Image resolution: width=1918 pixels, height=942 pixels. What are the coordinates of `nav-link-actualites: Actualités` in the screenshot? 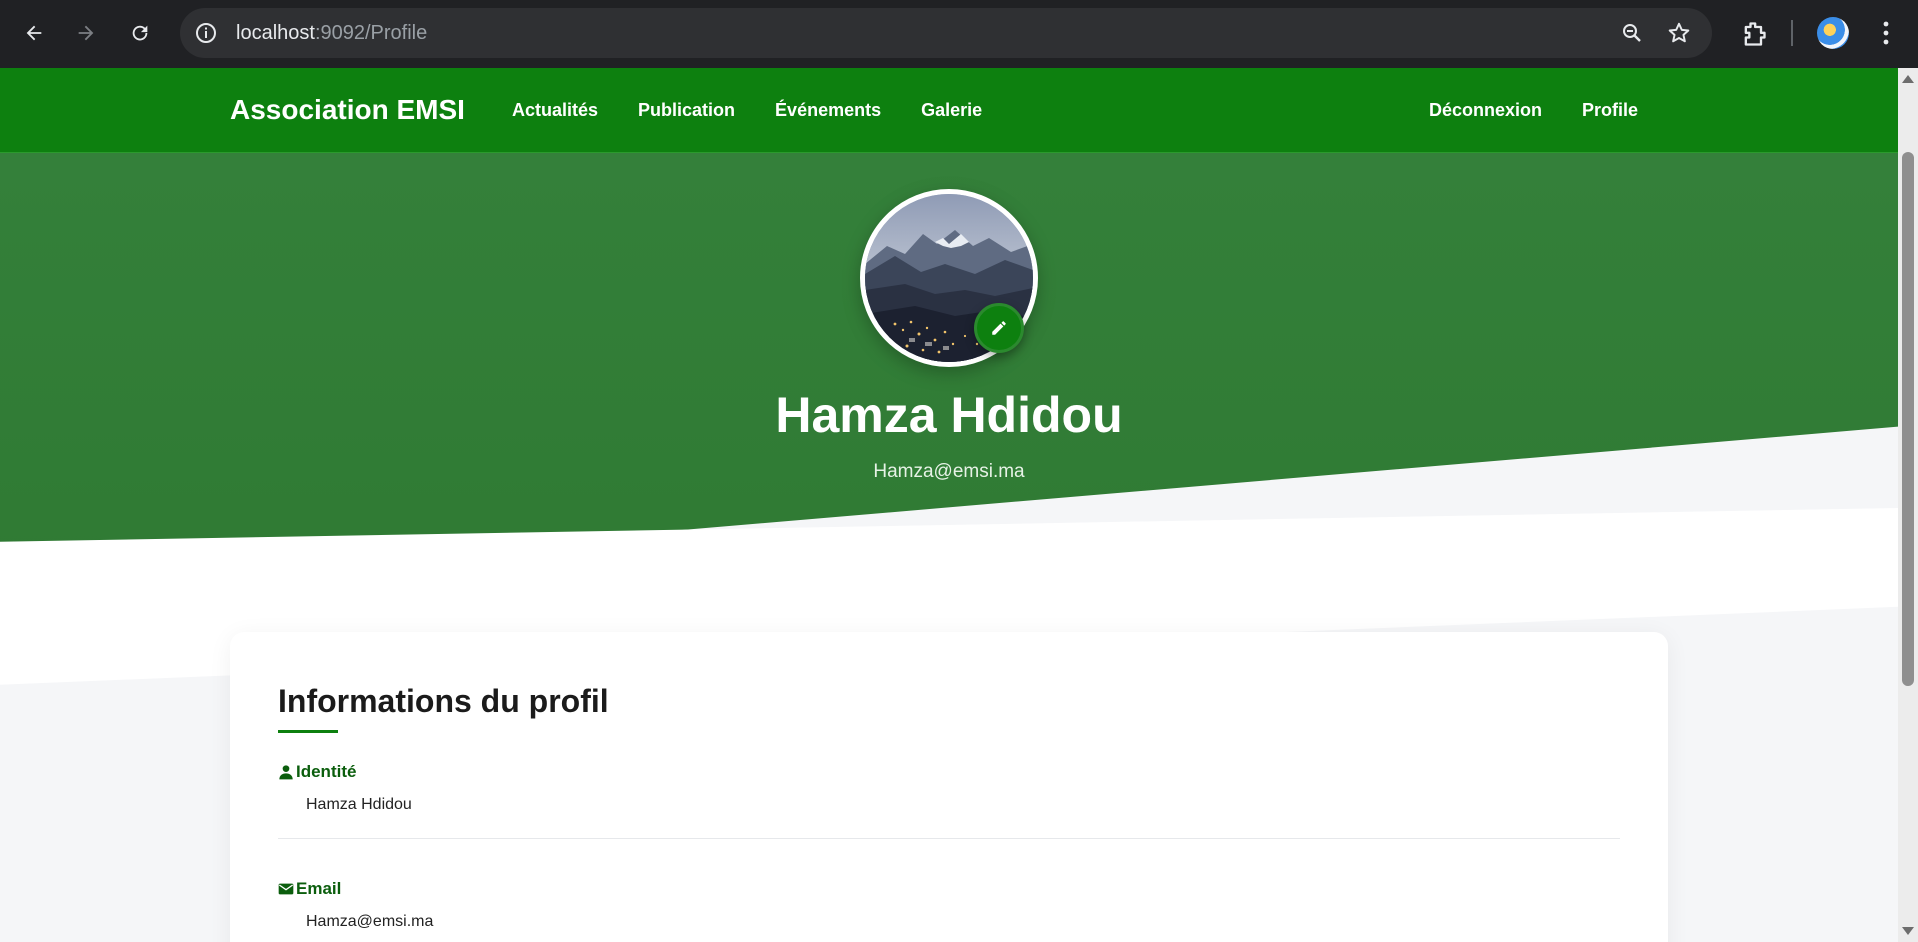 It's located at (555, 110).